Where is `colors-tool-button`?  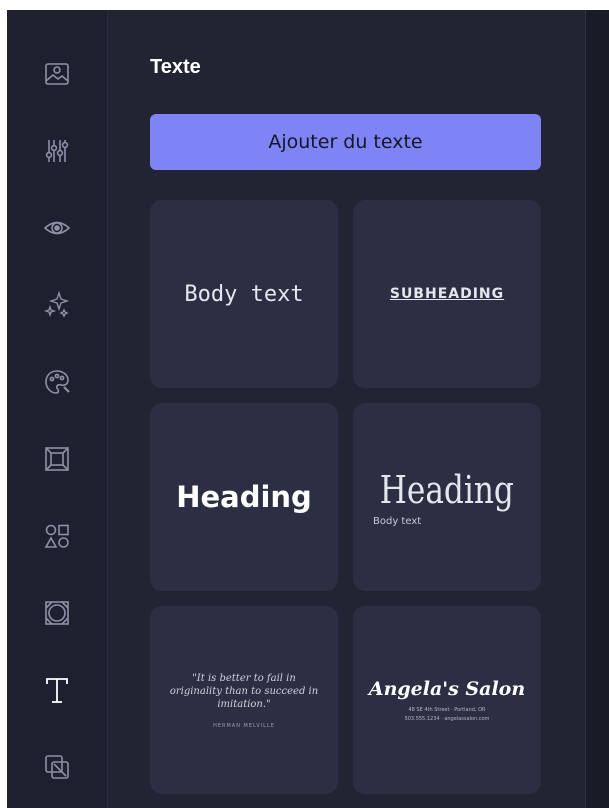 colors-tool-button is located at coordinates (57, 382).